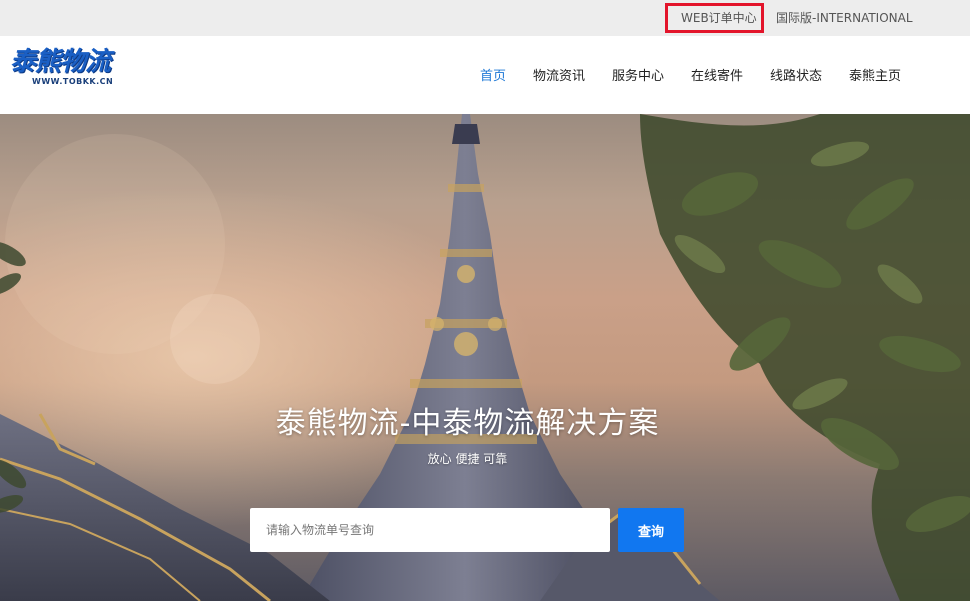  What do you see at coordinates (875, 77) in the screenshot?
I see `nav-item-taixiong-homepage: 泰熊主页` at bounding box center [875, 77].